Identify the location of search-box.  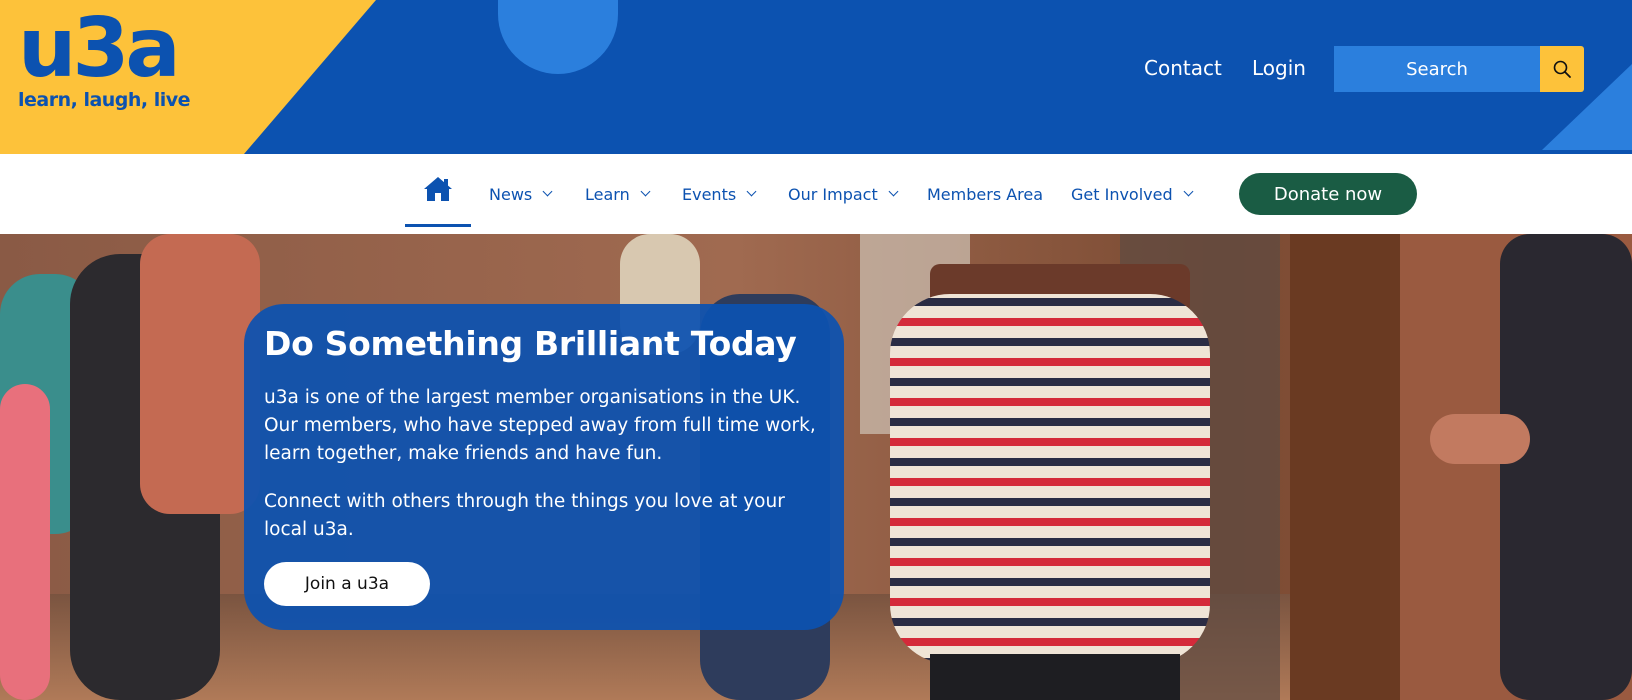
(1459, 69).